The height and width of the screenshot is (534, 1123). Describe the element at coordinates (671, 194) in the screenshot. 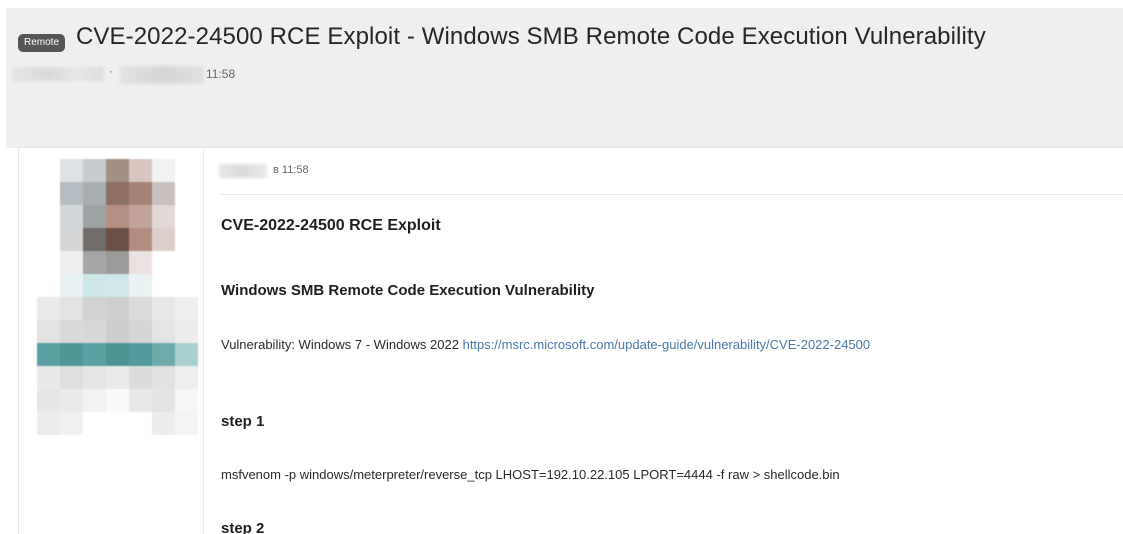

I see `post-divider` at that location.